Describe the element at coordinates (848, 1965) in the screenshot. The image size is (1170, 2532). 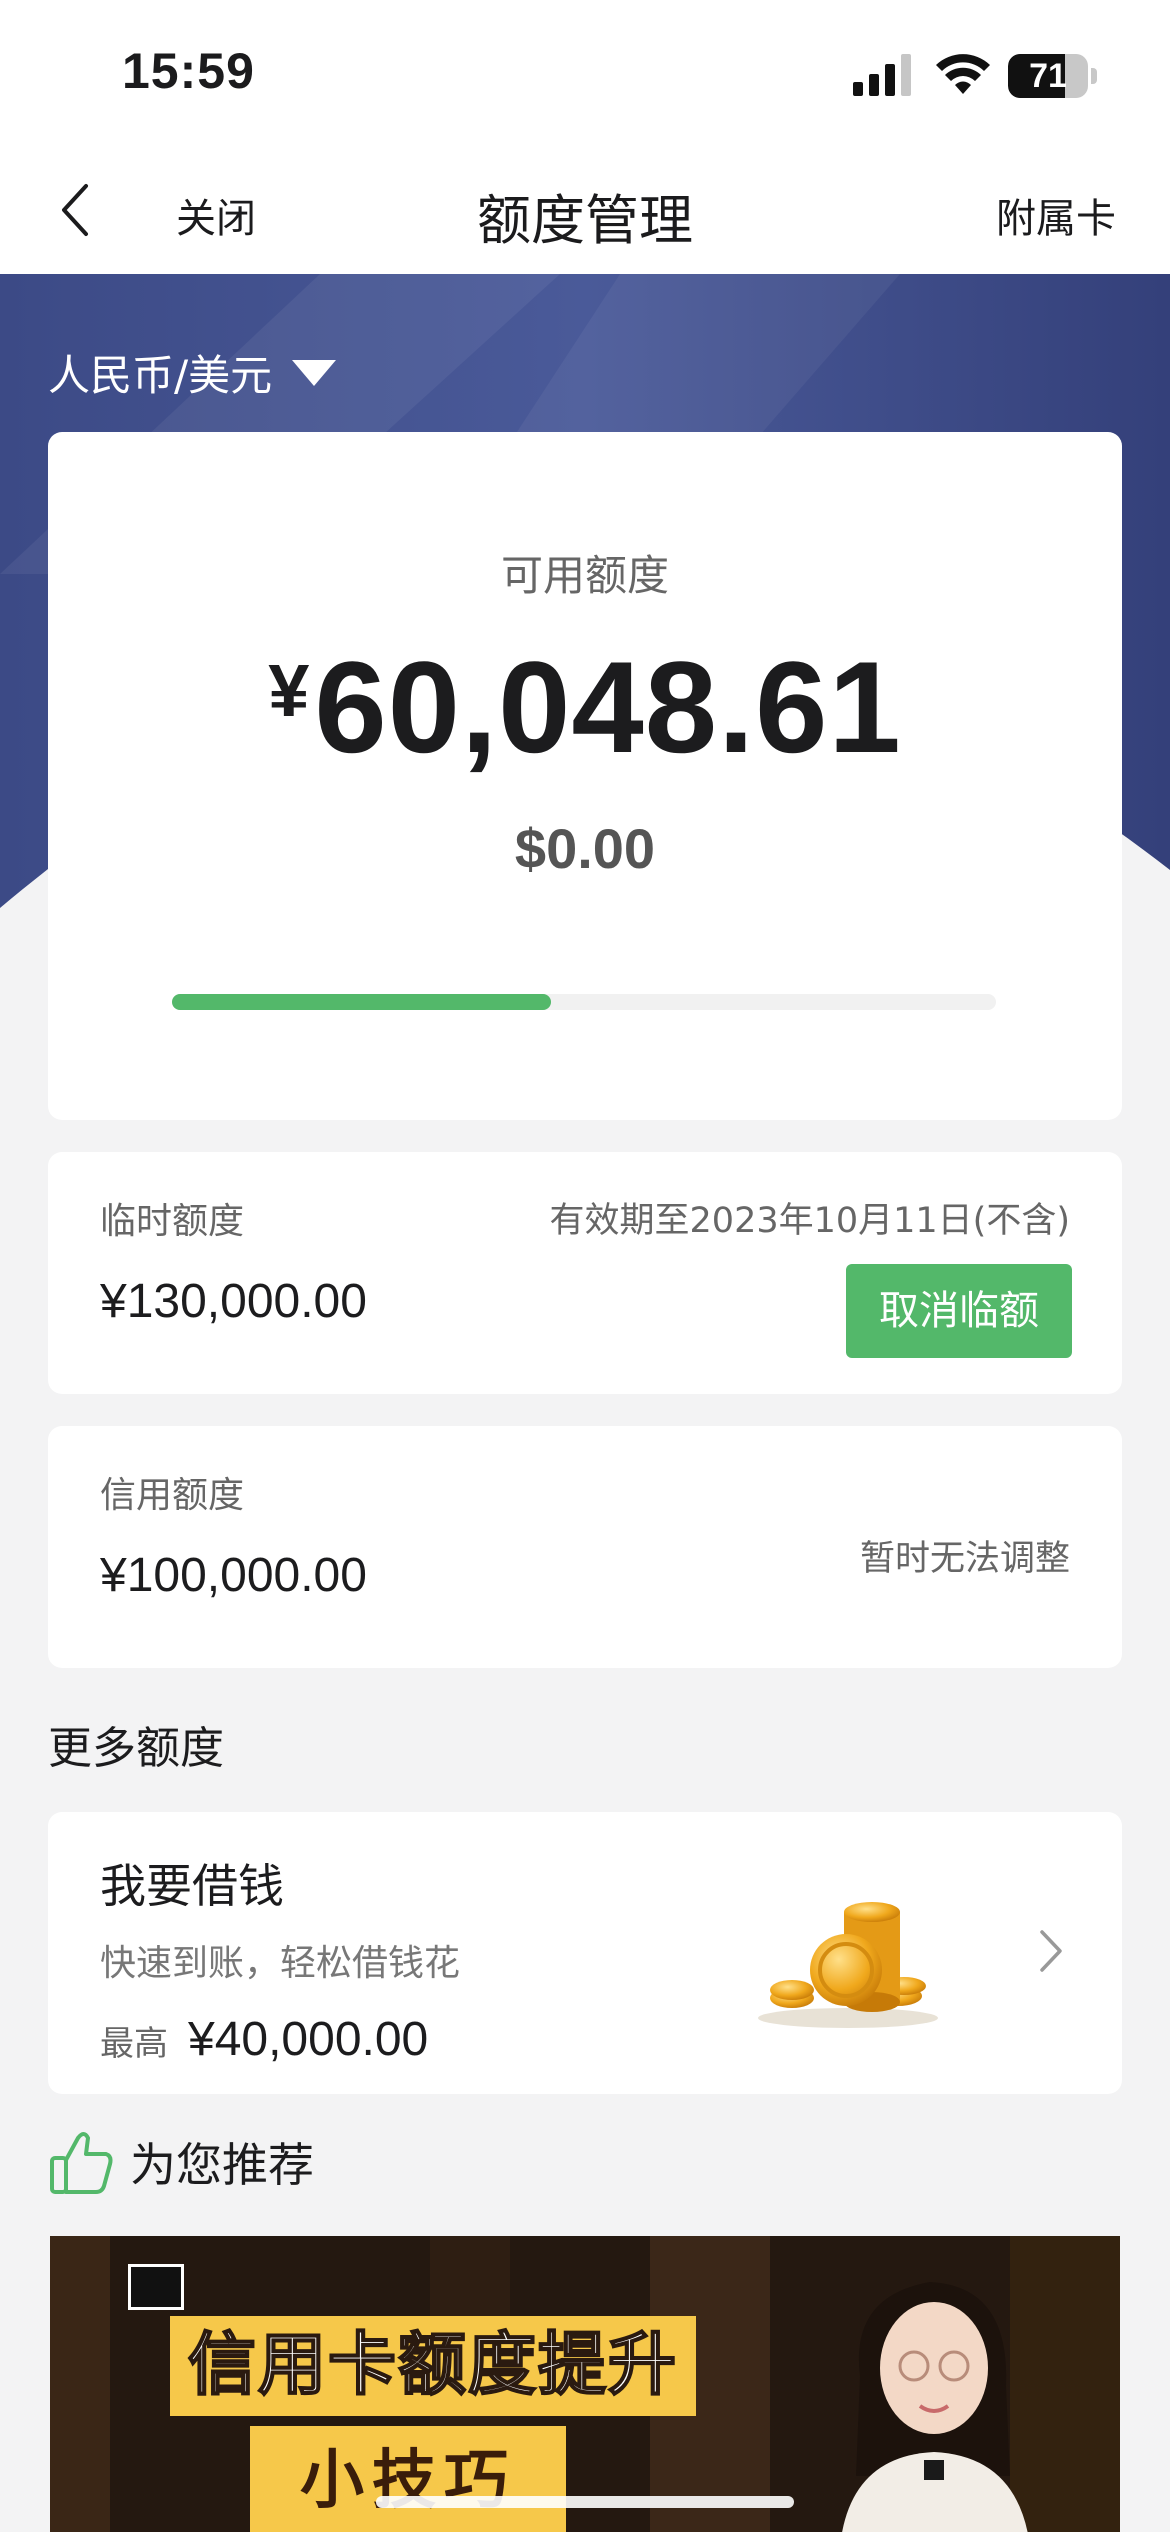
I see `gold-coins-icon` at that location.